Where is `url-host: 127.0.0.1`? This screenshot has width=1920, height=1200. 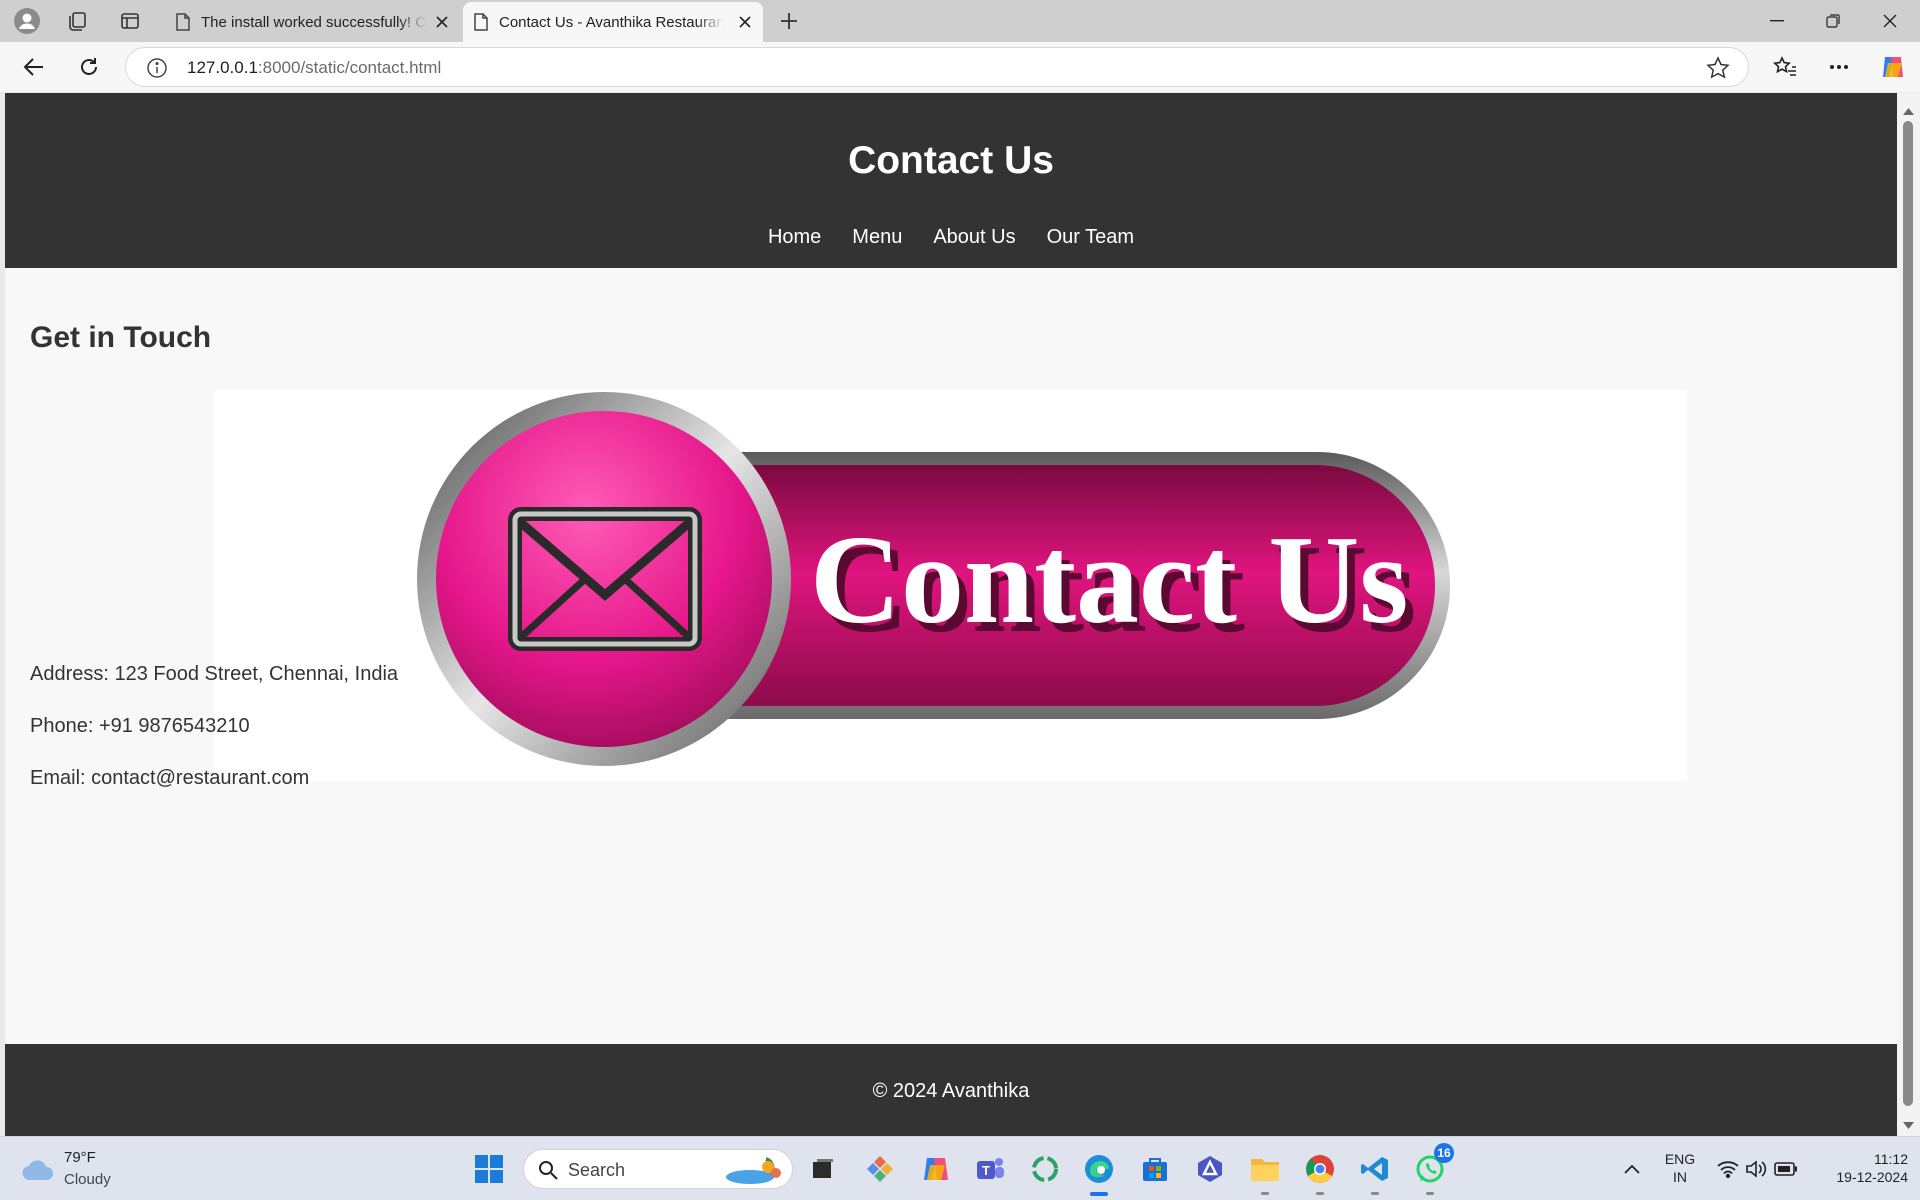
url-host: 127.0.0.1 is located at coordinates (222, 67).